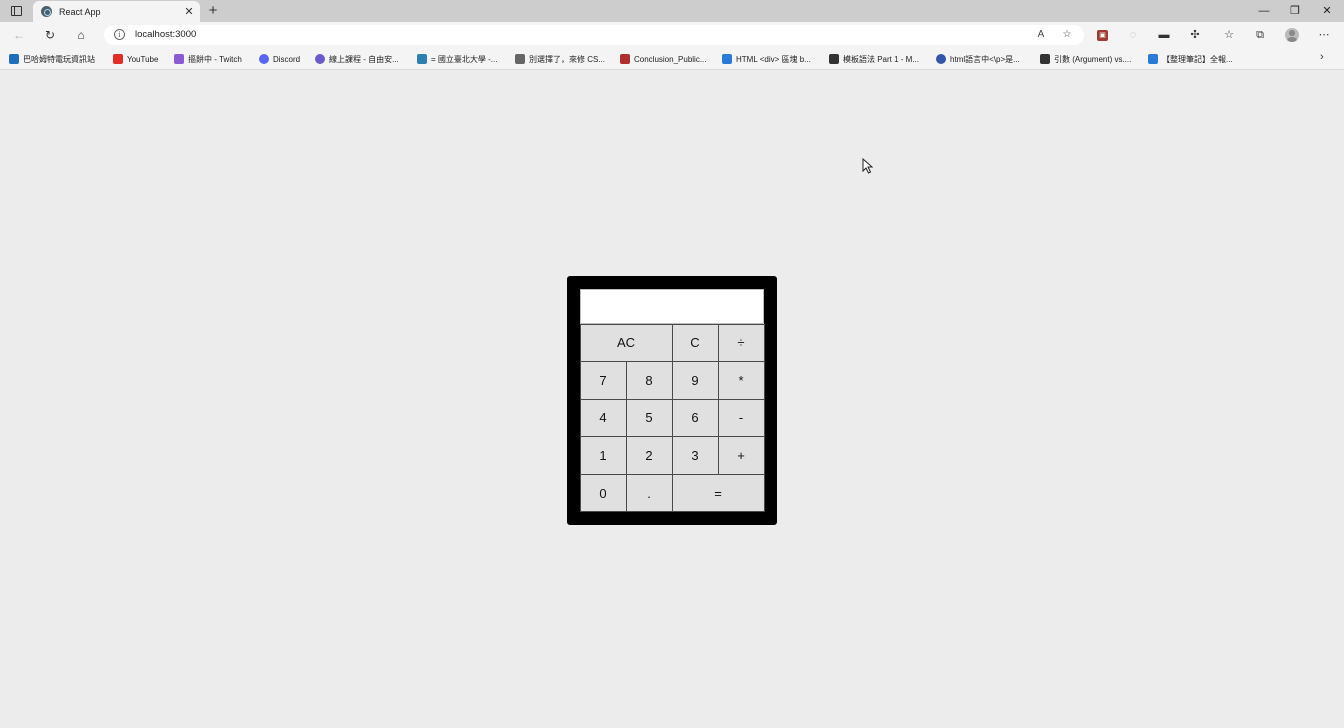  Describe the element at coordinates (179, 59) in the screenshot. I see `twitch-icon` at that location.